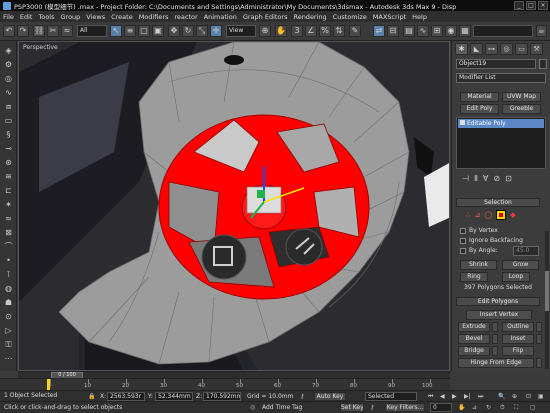  Describe the element at coordinates (474, 407) in the screenshot. I see `field-of-view-icon: ⊿` at that location.